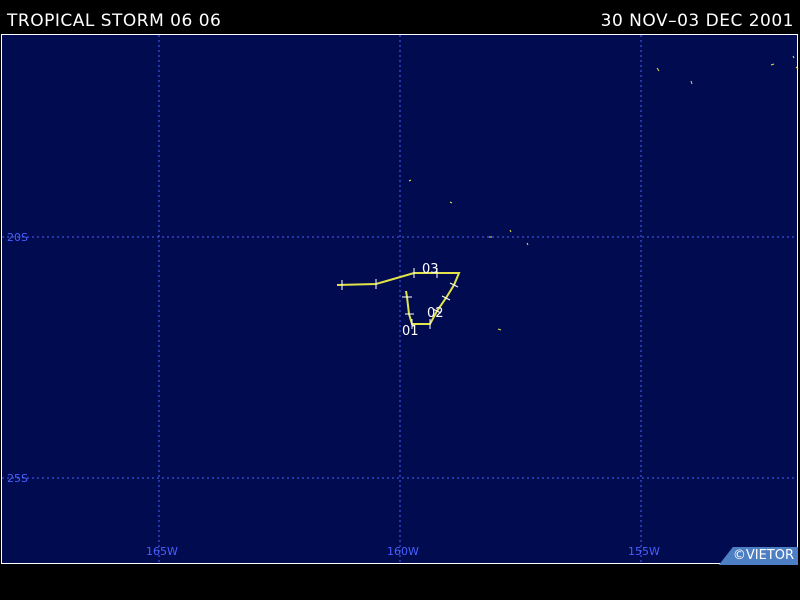  I want to click on day-label-03: 03, so click(430, 269).